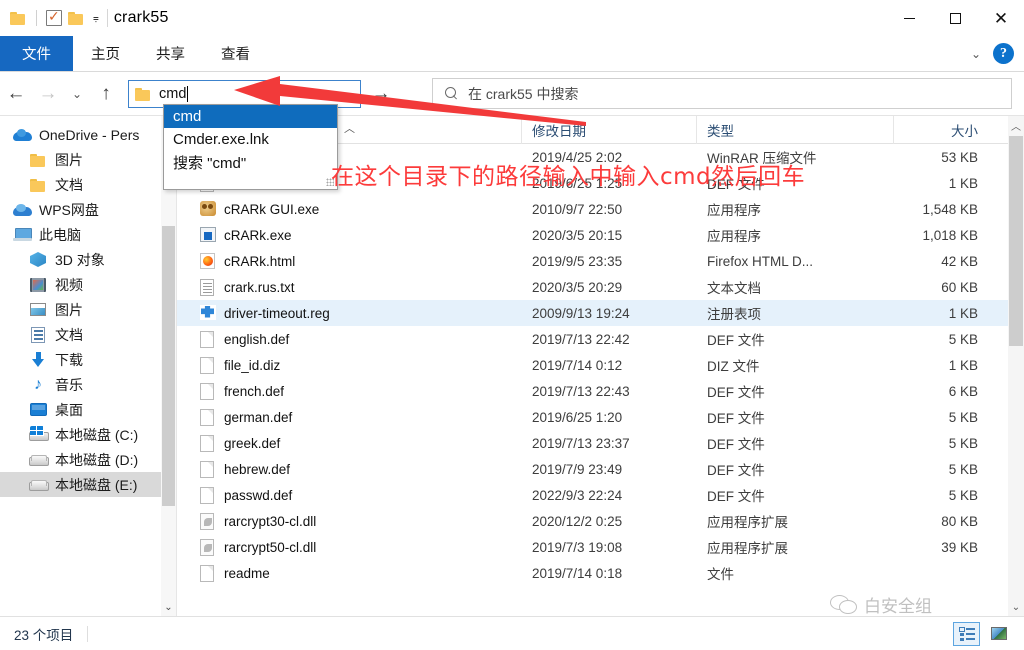 The image size is (1024, 650). I want to click on address-input-text: cmd, so click(249, 93).